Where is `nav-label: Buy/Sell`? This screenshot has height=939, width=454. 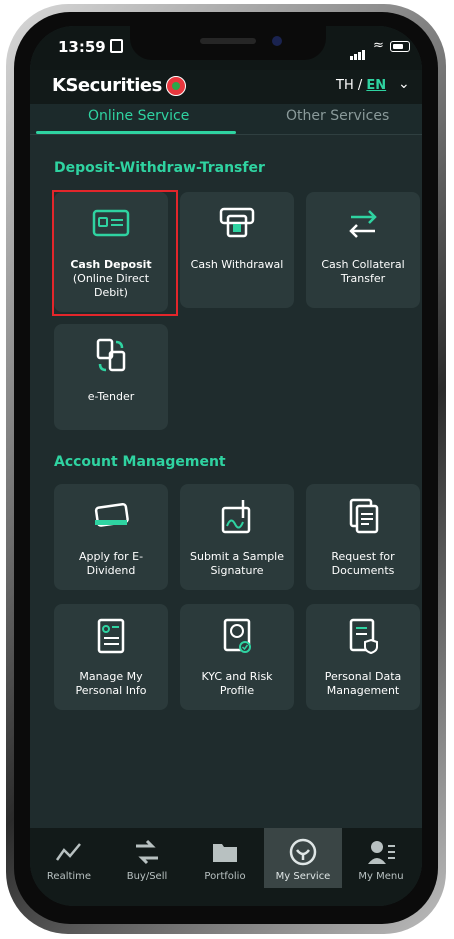
nav-label: Buy/Sell is located at coordinates (147, 876).